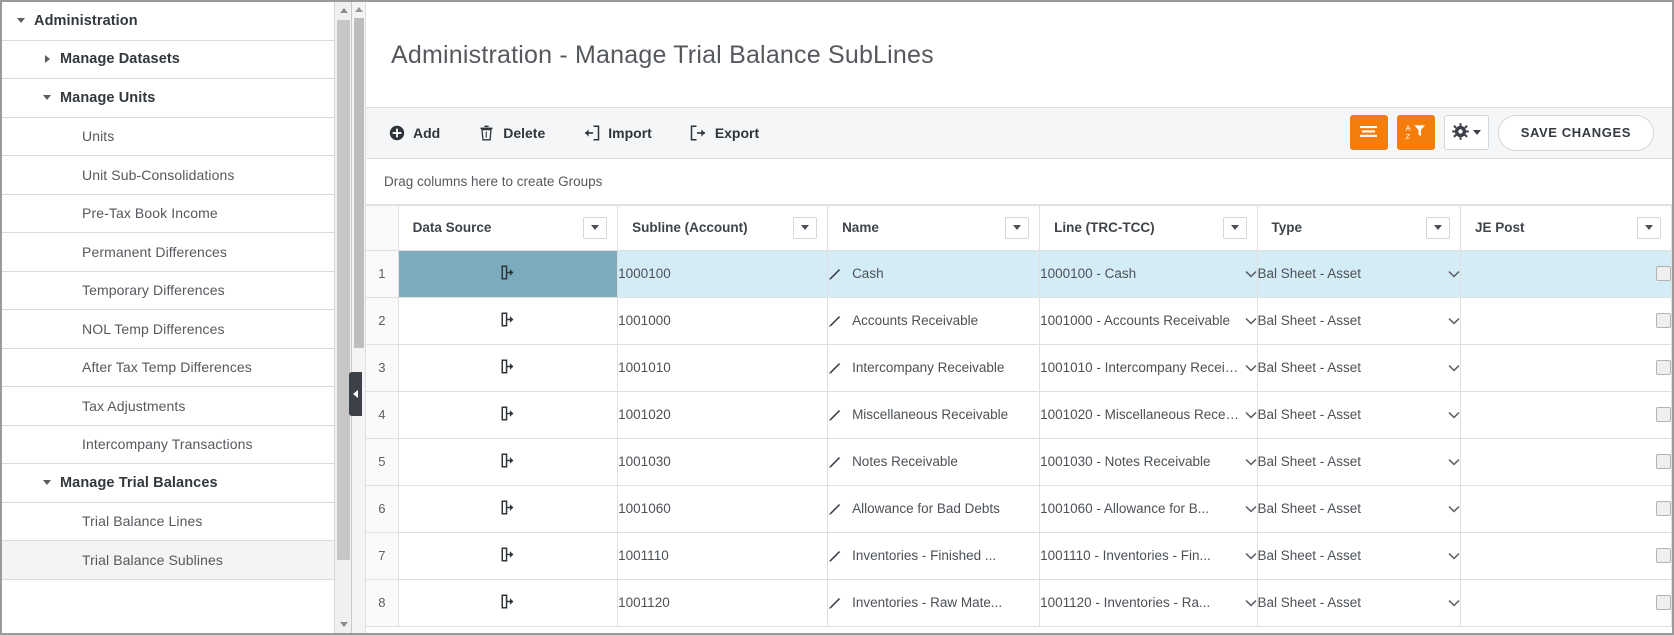 This screenshot has width=1674, height=635. What do you see at coordinates (723, 603) in the screenshot?
I see `cell-subline: 1001120` at bounding box center [723, 603].